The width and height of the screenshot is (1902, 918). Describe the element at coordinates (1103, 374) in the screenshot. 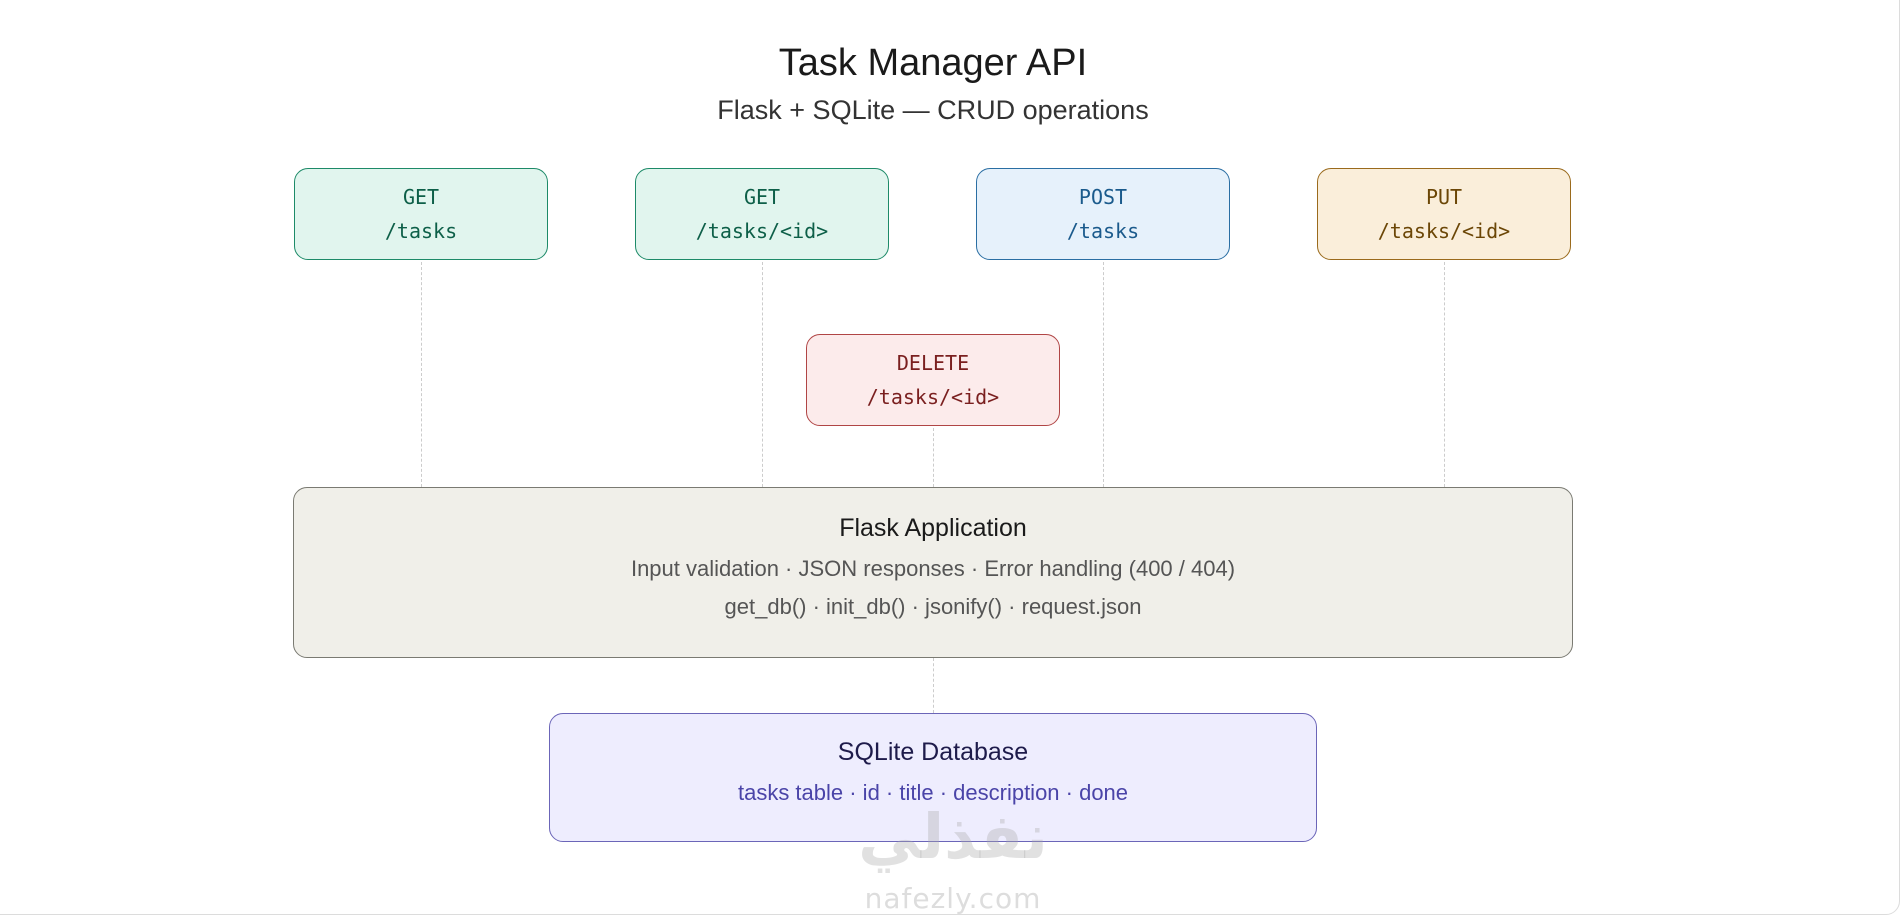

I see `connector-post-tasks` at that location.